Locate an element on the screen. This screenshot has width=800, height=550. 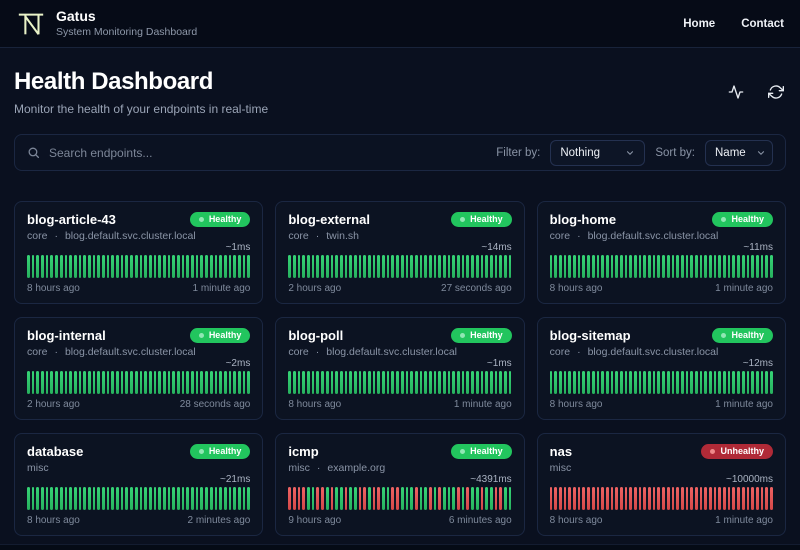
endpoint-meta: core · blog.default.svc.cluster.local is located at coordinates (661, 352).